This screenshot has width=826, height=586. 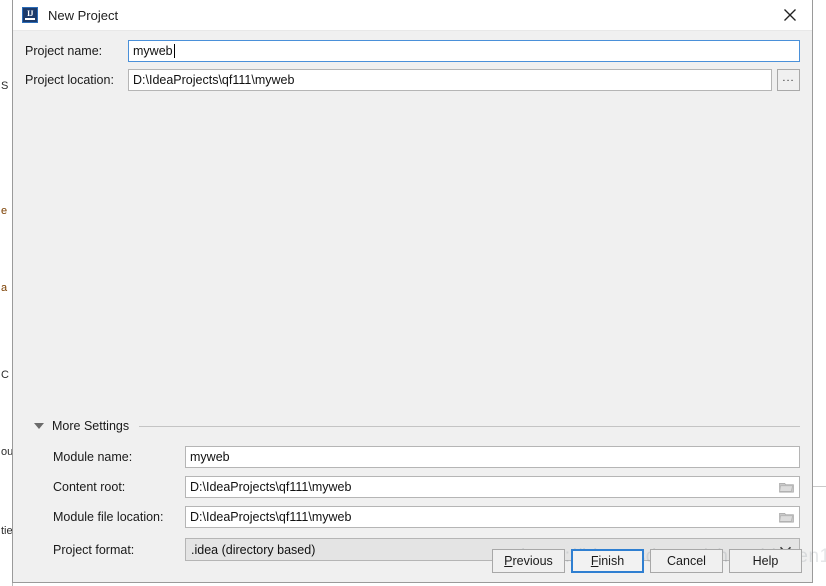 I want to click on module-file-location-input: D:\IdeaProjects\qf111\myweb, so click(x=492, y=517).